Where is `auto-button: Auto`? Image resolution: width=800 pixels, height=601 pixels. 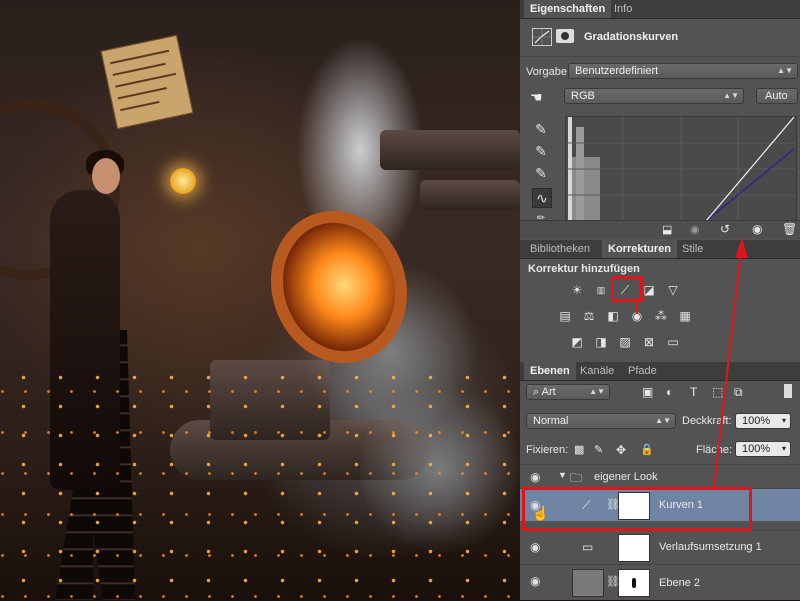 auto-button: Auto is located at coordinates (777, 96).